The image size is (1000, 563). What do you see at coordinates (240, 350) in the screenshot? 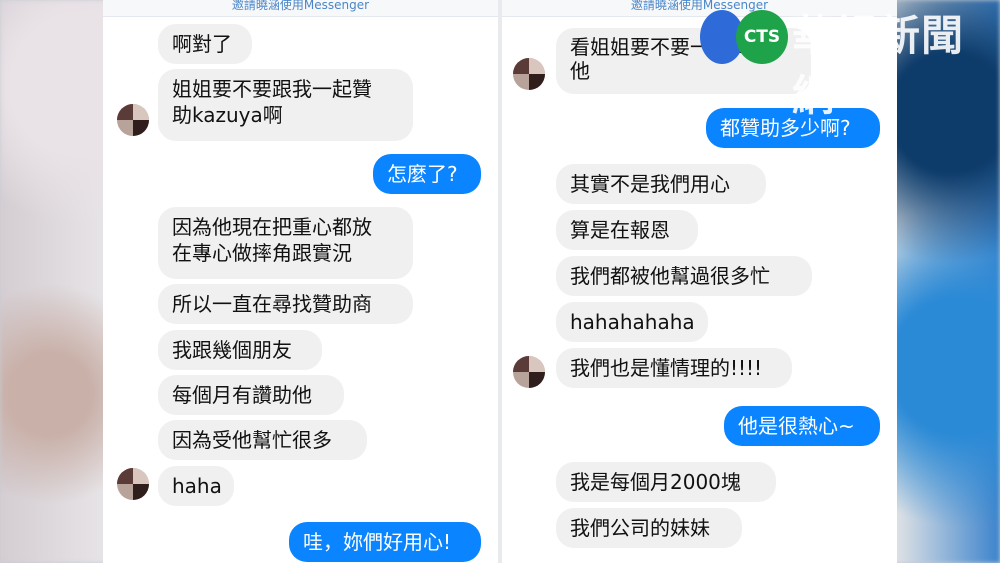
I see `message-incoming: 我跟幾個朋友` at bounding box center [240, 350].